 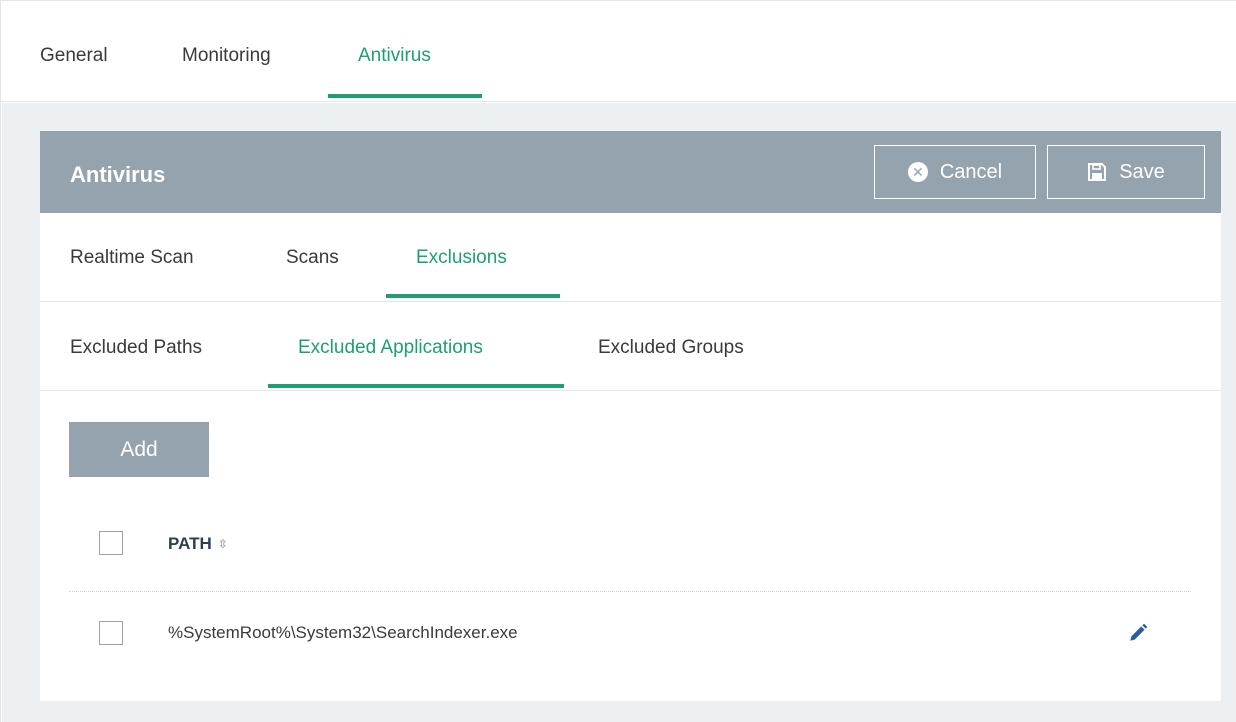 What do you see at coordinates (139, 449) in the screenshot?
I see `add-button: Add` at bounding box center [139, 449].